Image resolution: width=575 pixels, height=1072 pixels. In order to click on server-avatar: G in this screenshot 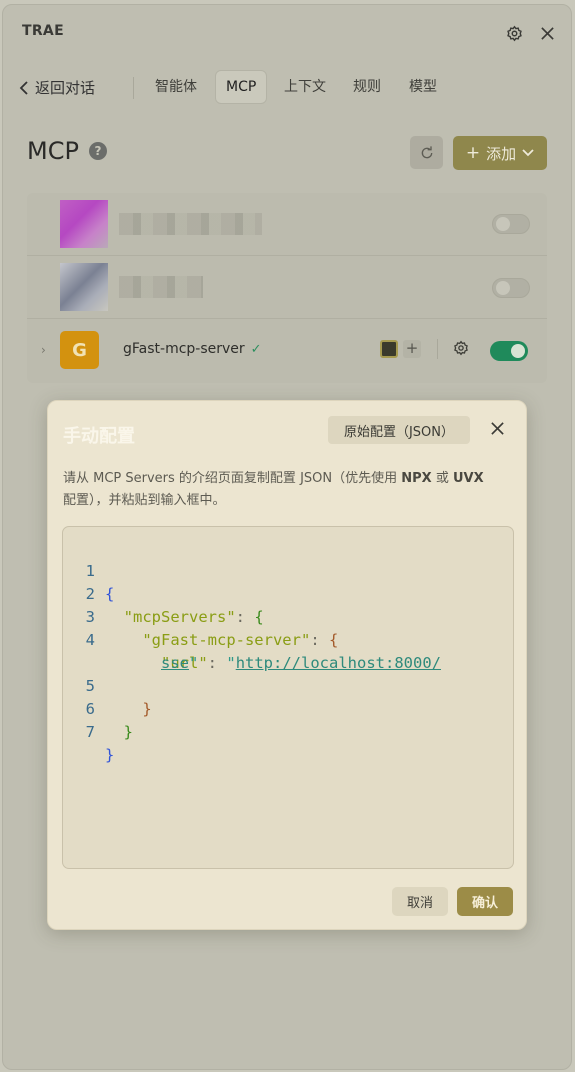, I will do `click(79, 350)`.